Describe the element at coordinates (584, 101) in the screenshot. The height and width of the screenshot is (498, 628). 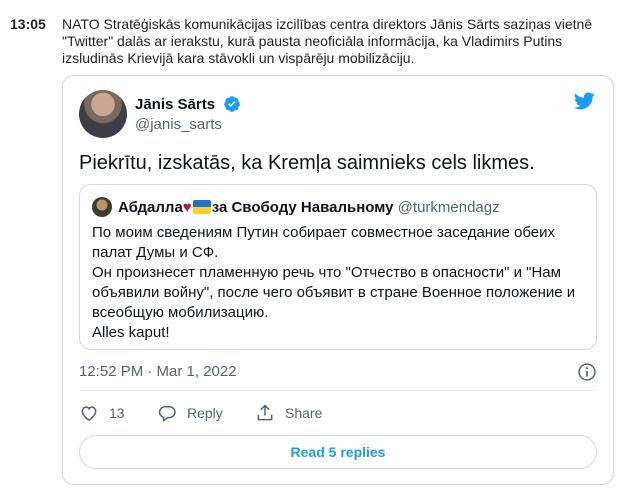
I see `twitter-bird-icon` at that location.